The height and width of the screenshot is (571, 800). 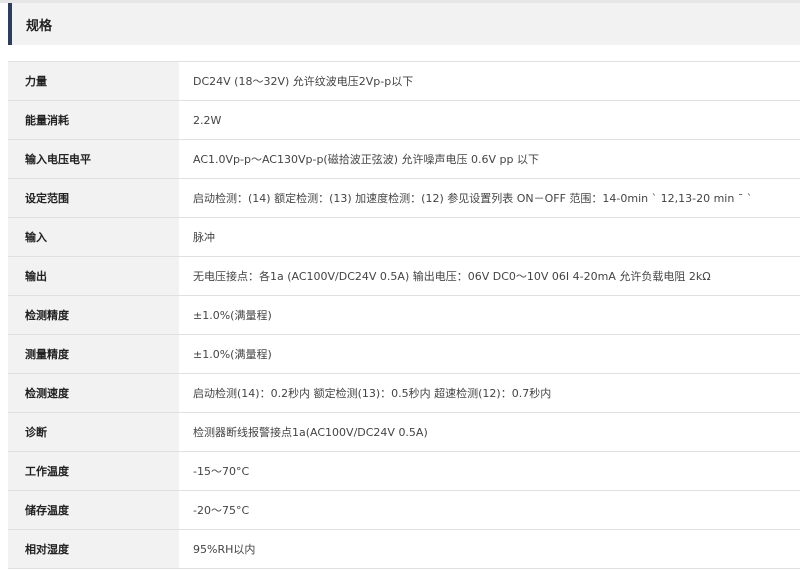 What do you see at coordinates (93, 120) in the screenshot?
I see `spec-label: 能量消耗` at bounding box center [93, 120].